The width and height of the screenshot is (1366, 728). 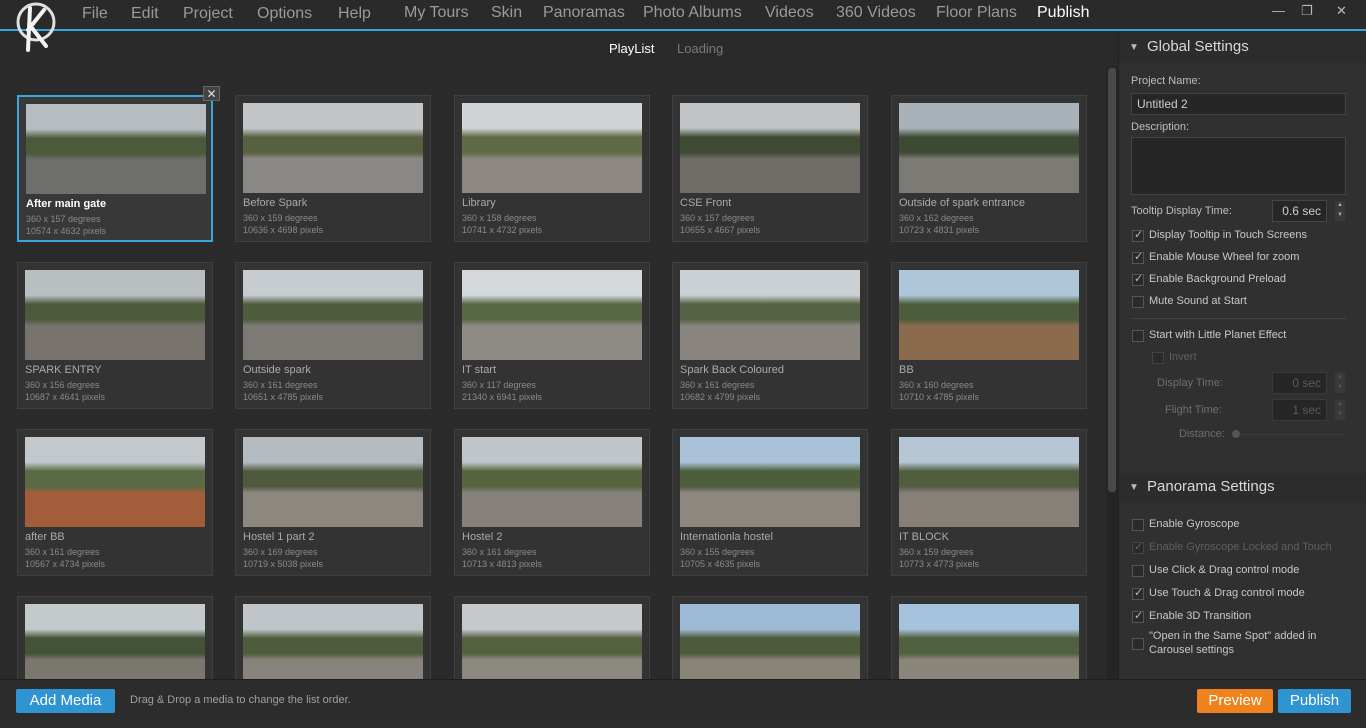 What do you see at coordinates (1138, 302) in the screenshot?
I see `checkbox-mute-sound` at bounding box center [1138, 302].